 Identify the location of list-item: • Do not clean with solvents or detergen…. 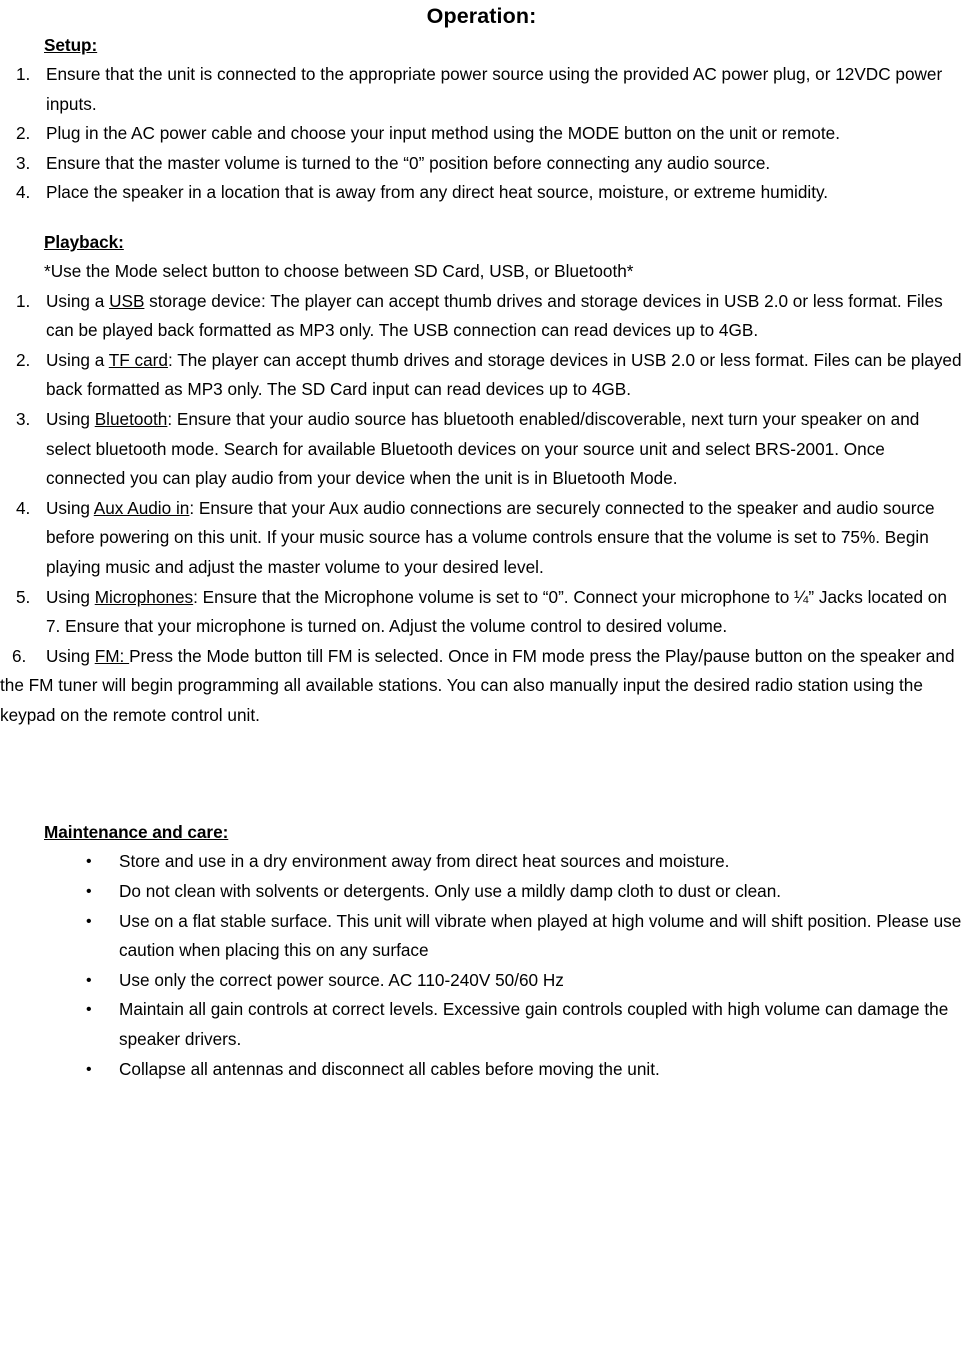
(481, 892).